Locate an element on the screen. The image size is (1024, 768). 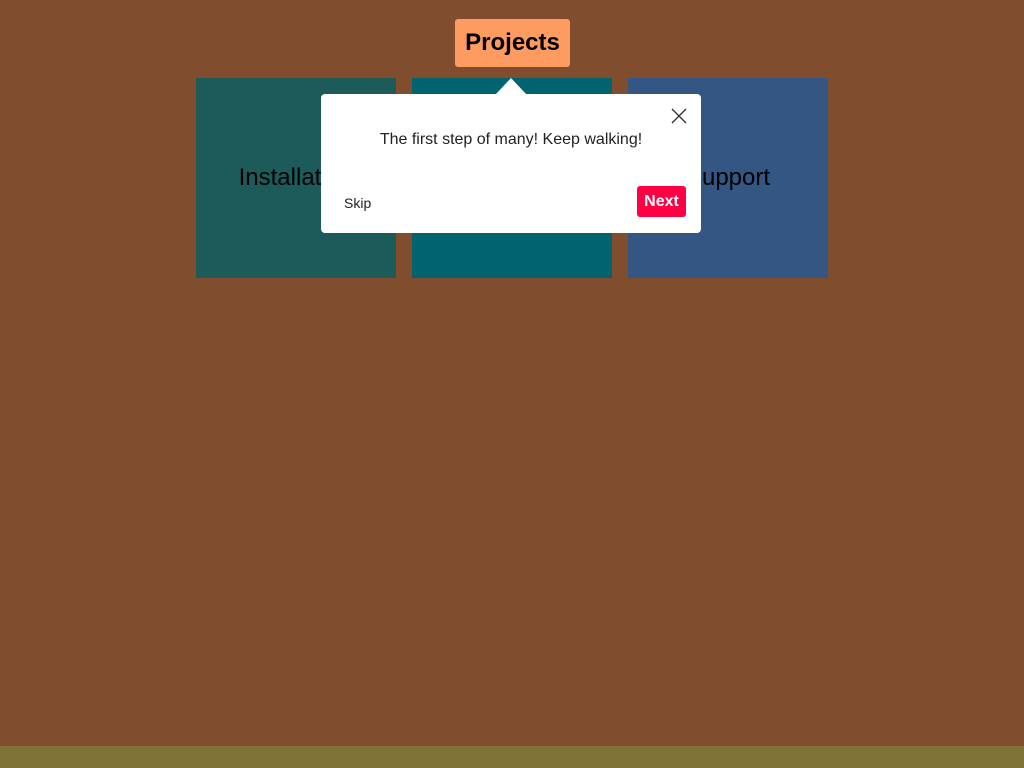
popover-arrow is located at coordinates (511, 86).